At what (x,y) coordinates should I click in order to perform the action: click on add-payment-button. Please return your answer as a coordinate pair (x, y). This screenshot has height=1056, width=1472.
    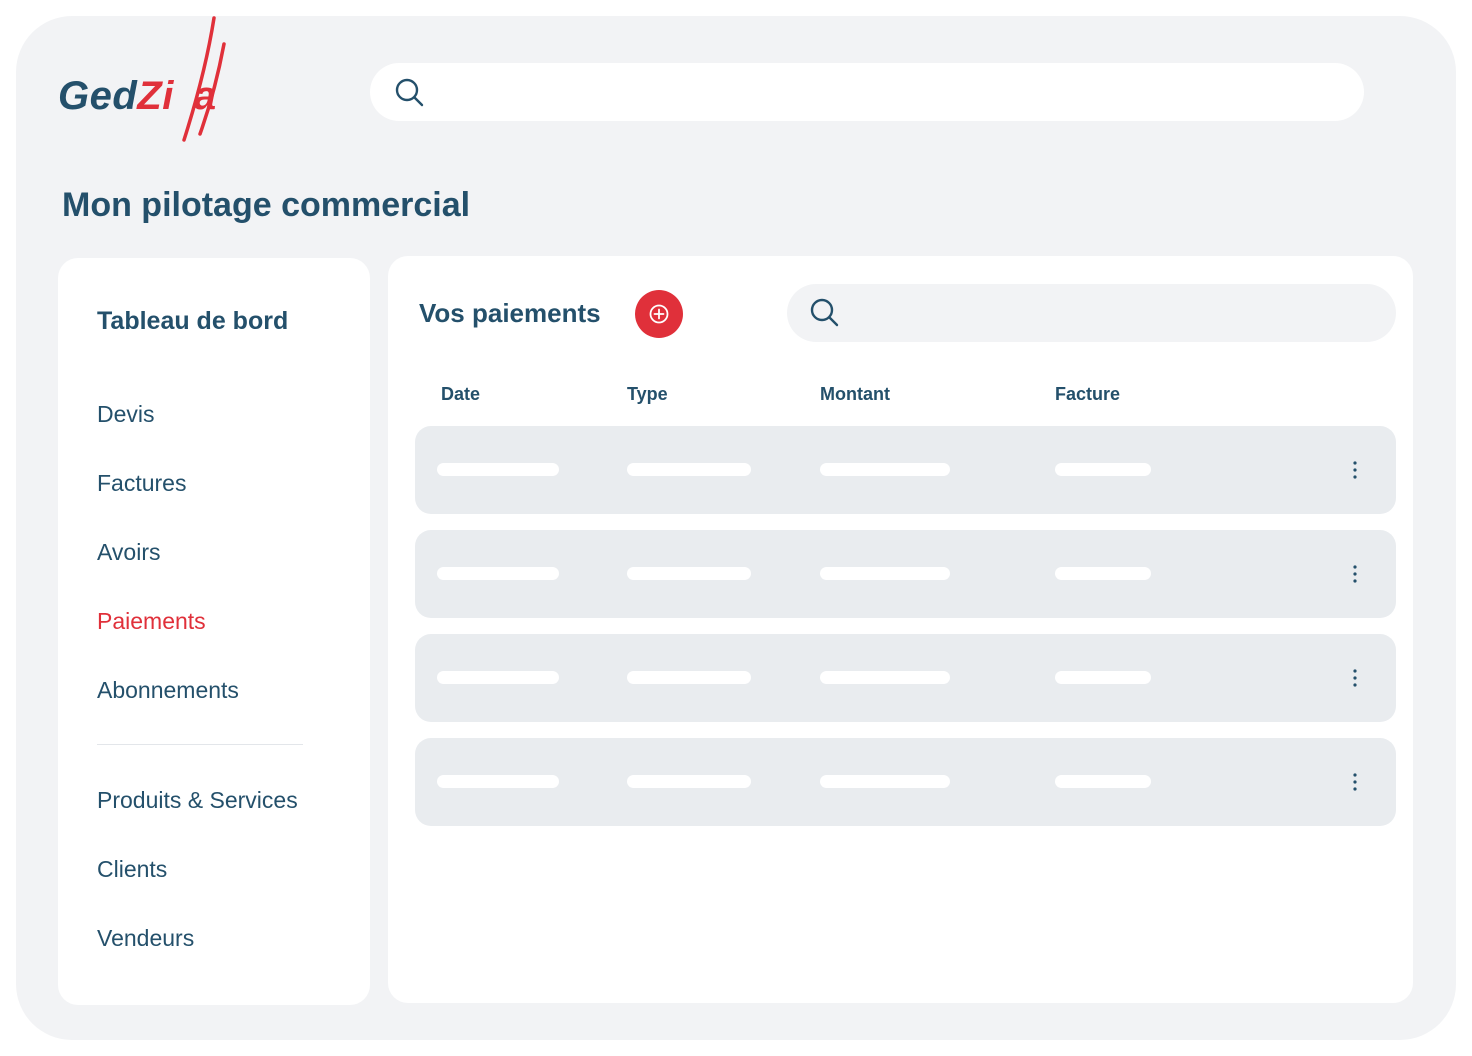
    Looking at the image, I should click on (659, 314).